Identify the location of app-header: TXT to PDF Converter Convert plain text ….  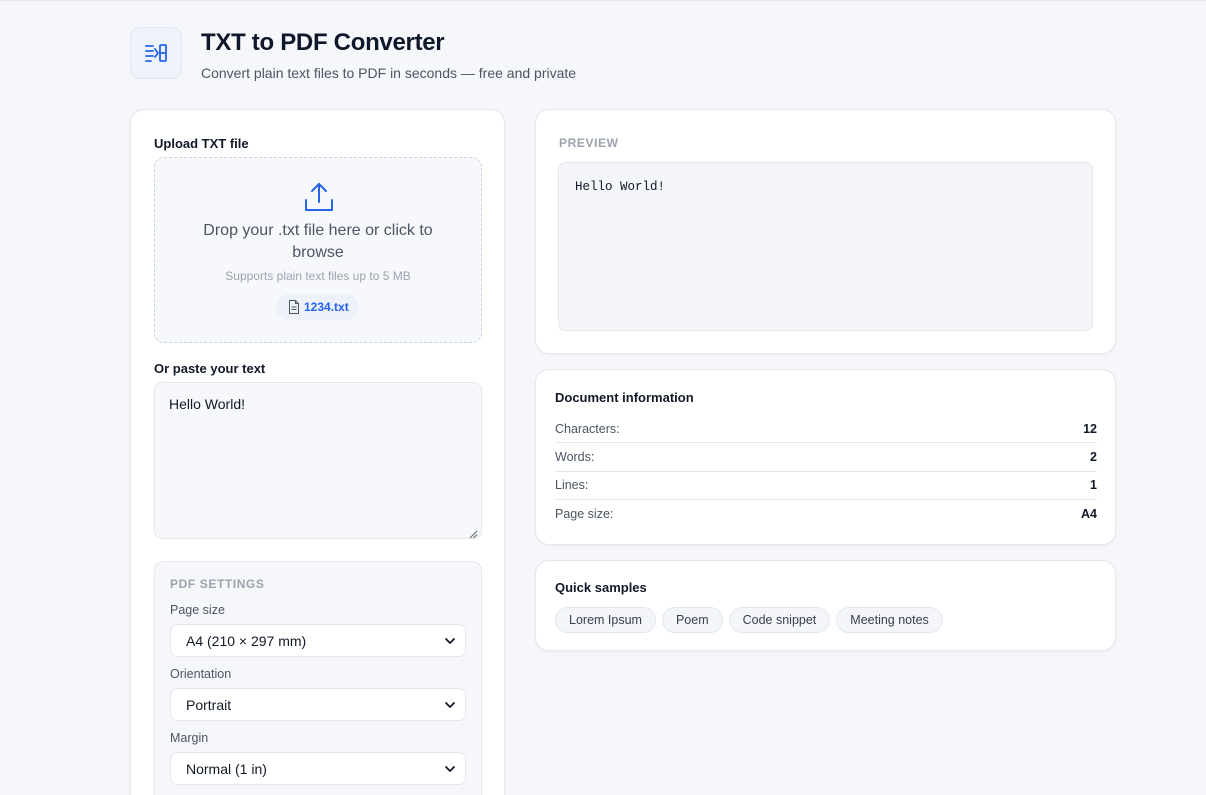
(353, 54).